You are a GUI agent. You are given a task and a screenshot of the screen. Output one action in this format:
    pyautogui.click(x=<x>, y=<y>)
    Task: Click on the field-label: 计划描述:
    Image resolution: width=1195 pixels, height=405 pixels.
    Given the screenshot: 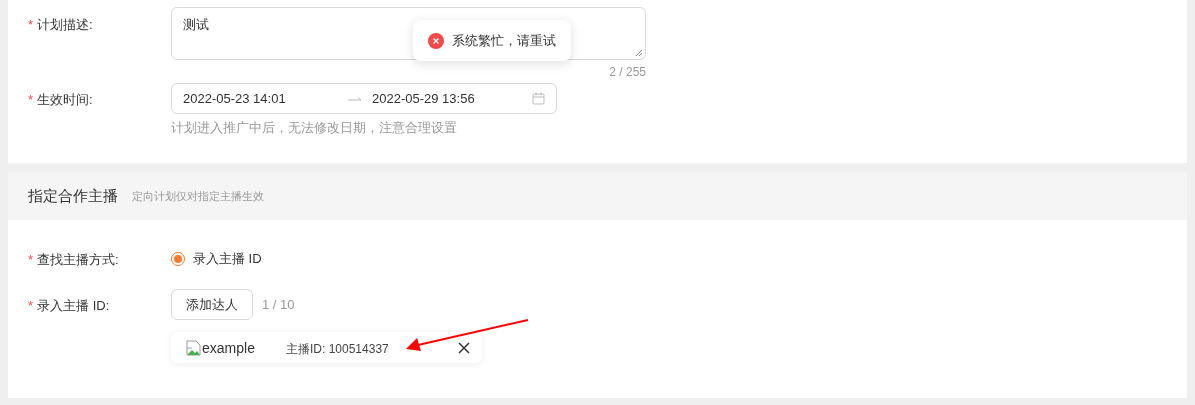 What is the action you would take?
    pyautogui.click(x=65, y=24)
    